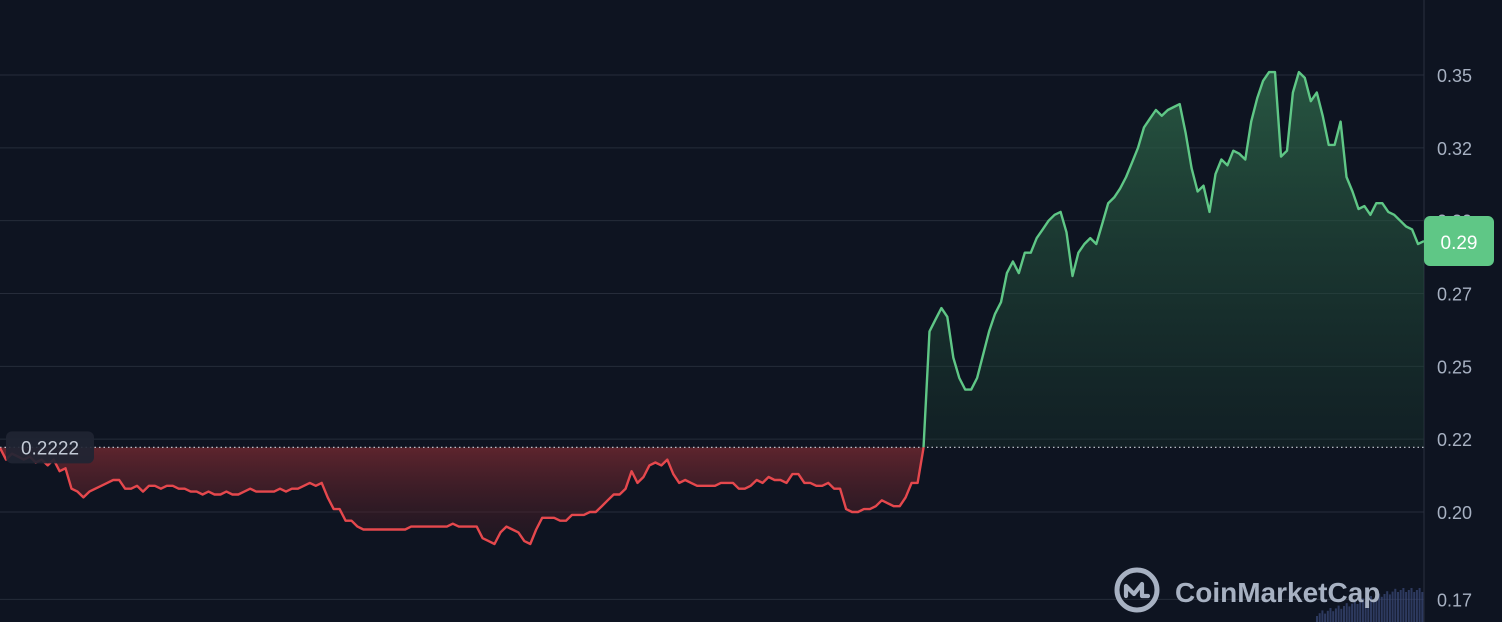 This screenshot has height=622, width=1502. What do you see at coordinates (1454, 600) in the screenshot?
I see `y-tick-label: 0.17` at bounding box center [1454, 600].